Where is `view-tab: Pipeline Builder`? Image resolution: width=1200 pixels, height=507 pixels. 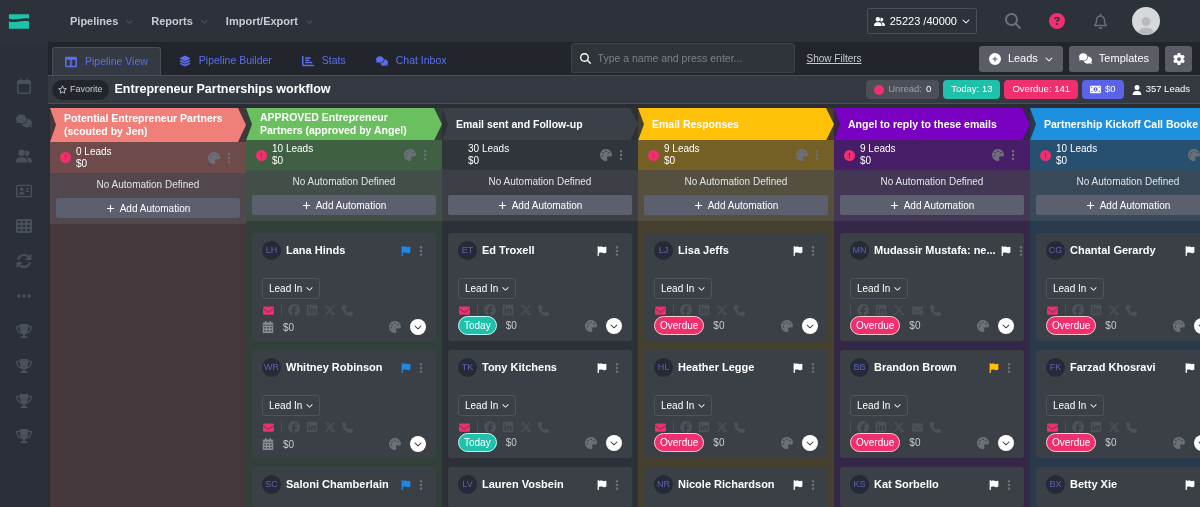
view-tab: Pipeline Builder is located at coordinates (225, 61).